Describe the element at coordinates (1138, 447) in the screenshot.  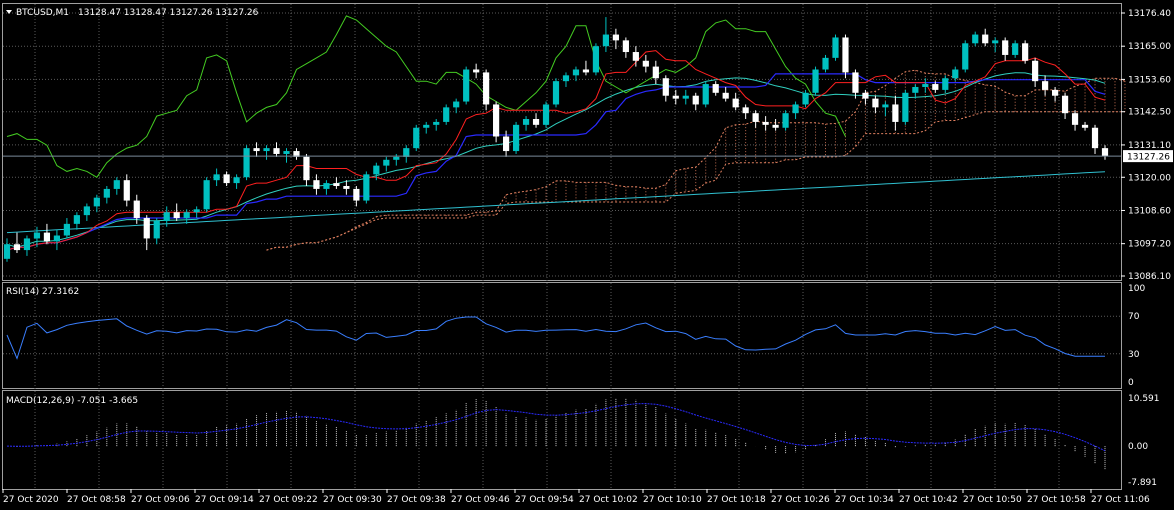
I see `macd-tick-label: 0.00` at that location.